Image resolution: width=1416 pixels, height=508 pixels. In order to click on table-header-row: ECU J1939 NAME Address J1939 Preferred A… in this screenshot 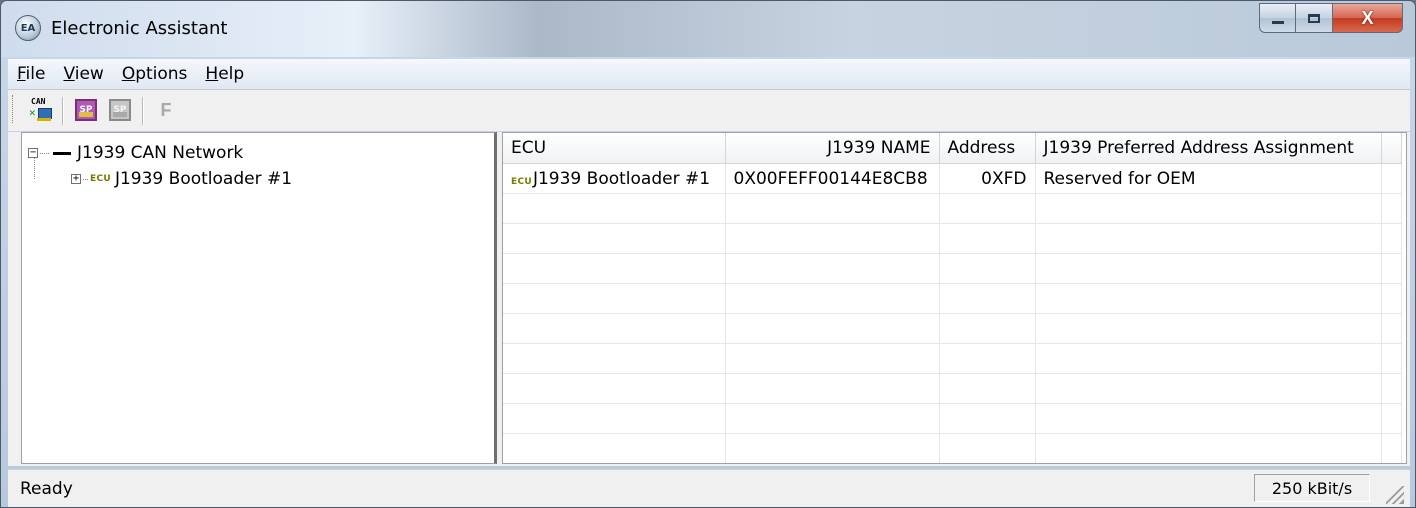, I will do `click(952, 148)`.